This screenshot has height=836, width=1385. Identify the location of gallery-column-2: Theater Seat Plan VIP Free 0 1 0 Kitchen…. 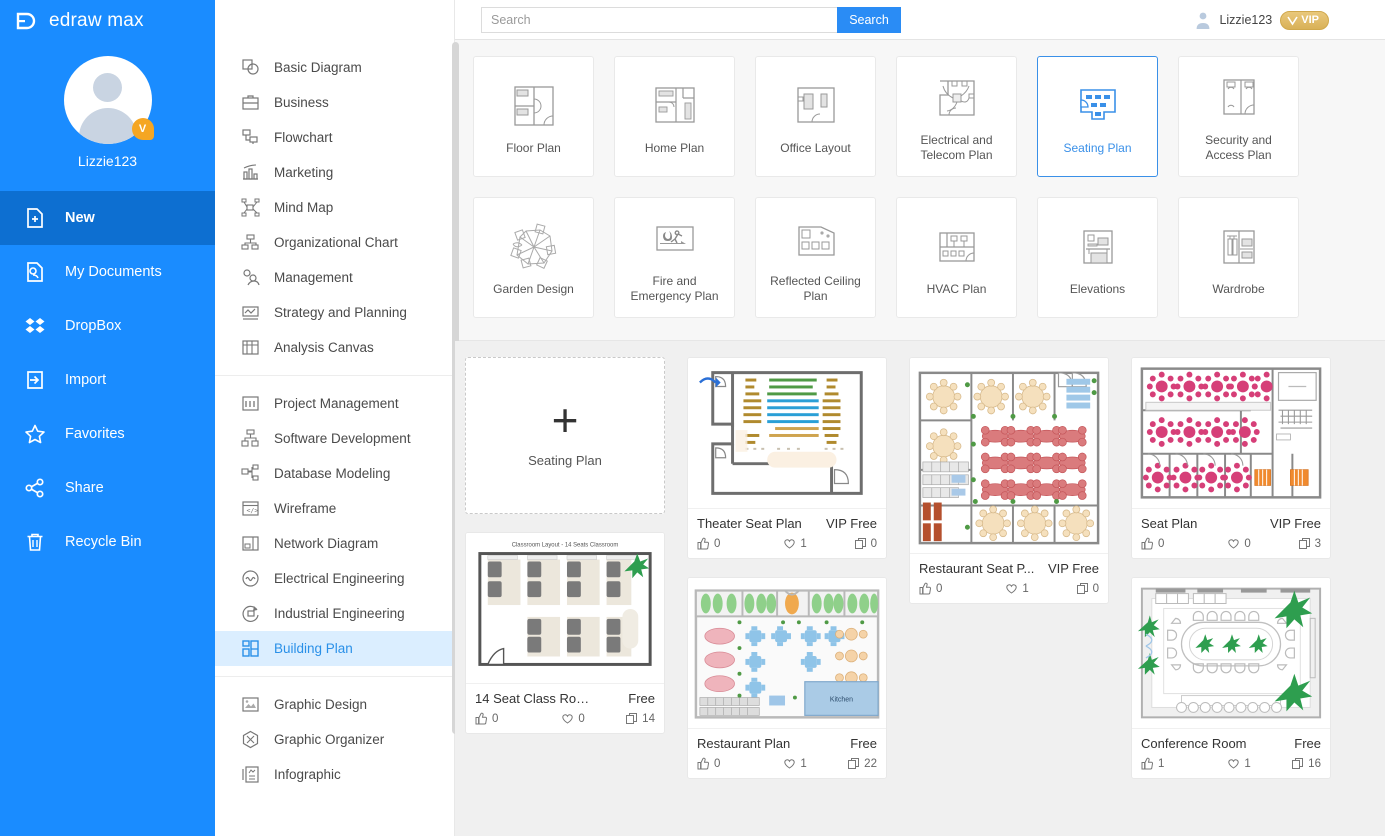
(787, 568).